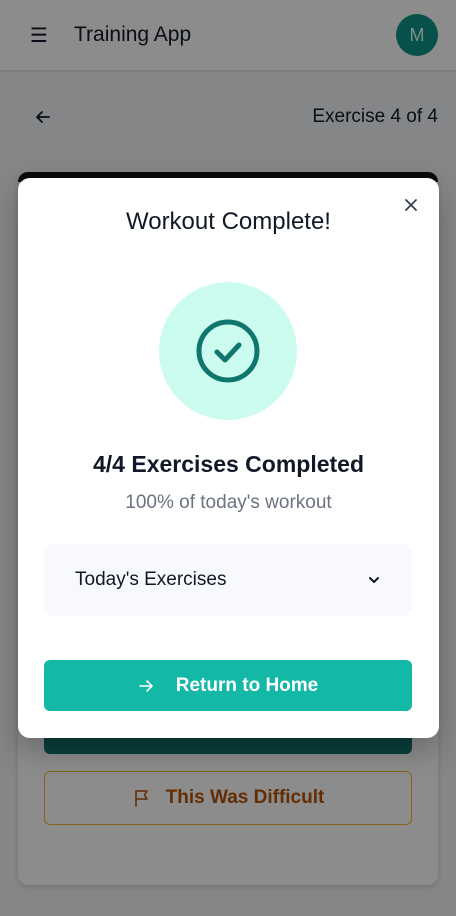  Describe the element at coordinates (145, 685) in the screenshot. I see `arrow-right-icon` at that location.